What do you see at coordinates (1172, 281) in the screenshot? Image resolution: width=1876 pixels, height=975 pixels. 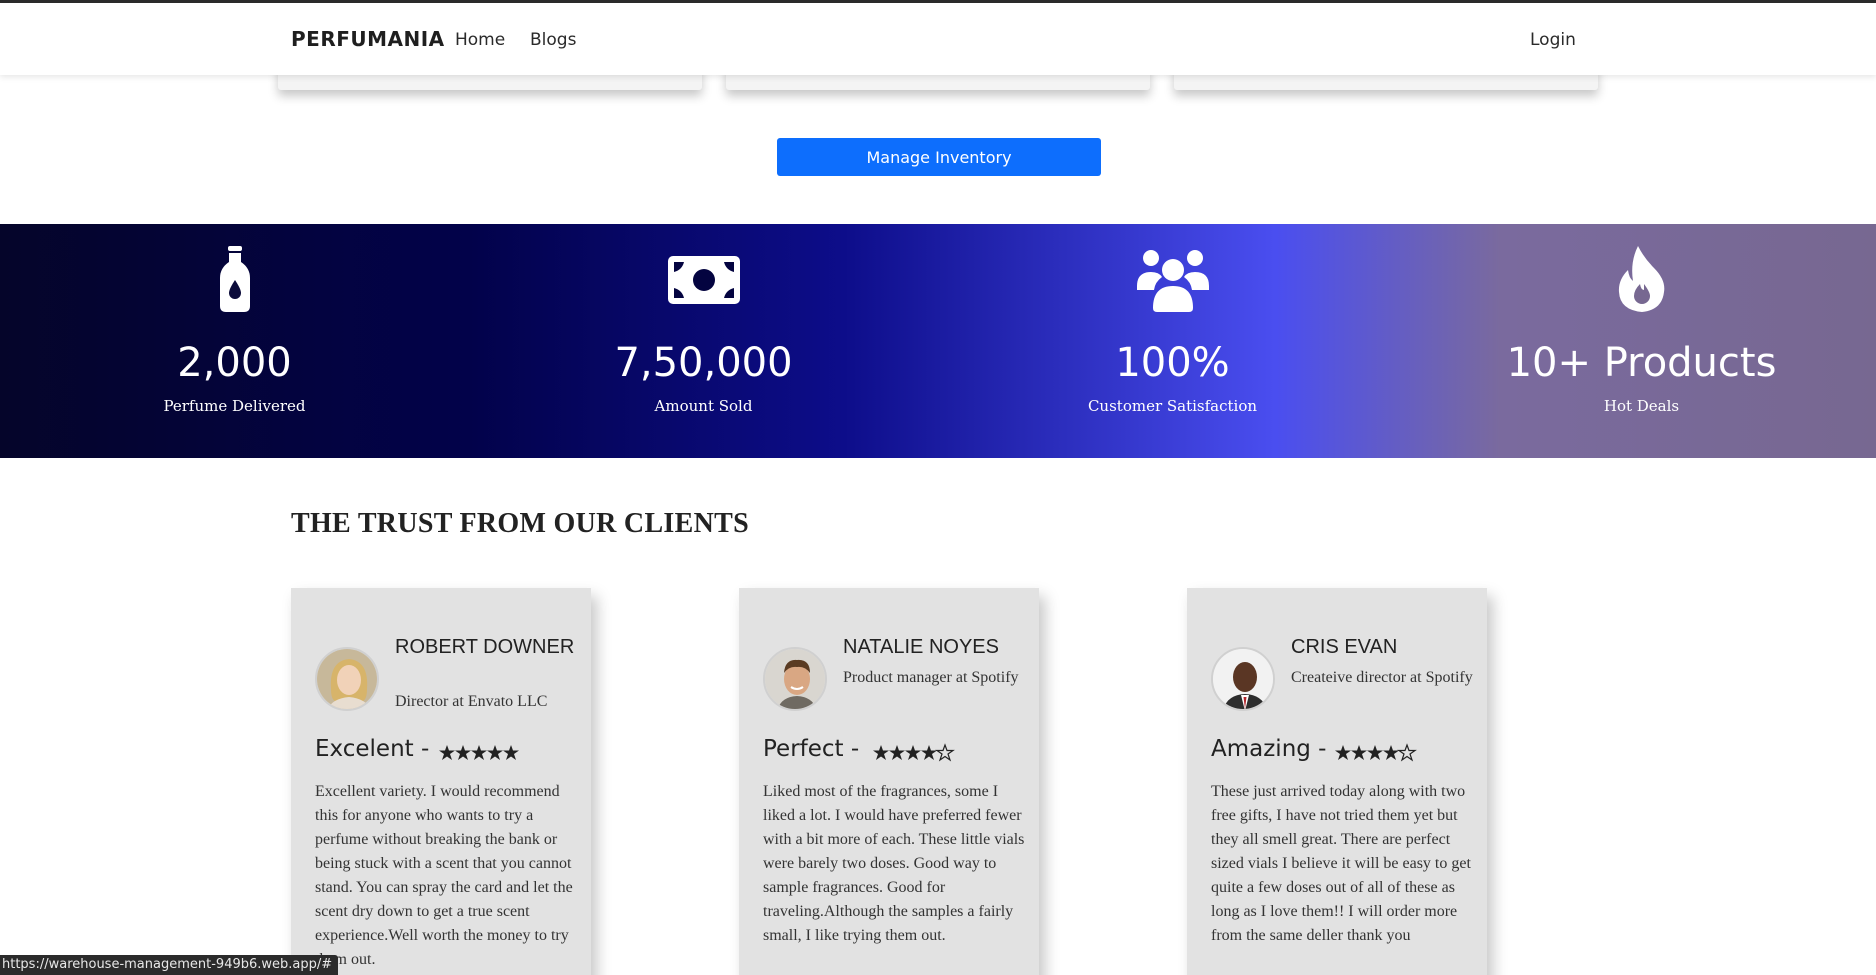 I see `users-icon` at bounding box center [1172, 281].